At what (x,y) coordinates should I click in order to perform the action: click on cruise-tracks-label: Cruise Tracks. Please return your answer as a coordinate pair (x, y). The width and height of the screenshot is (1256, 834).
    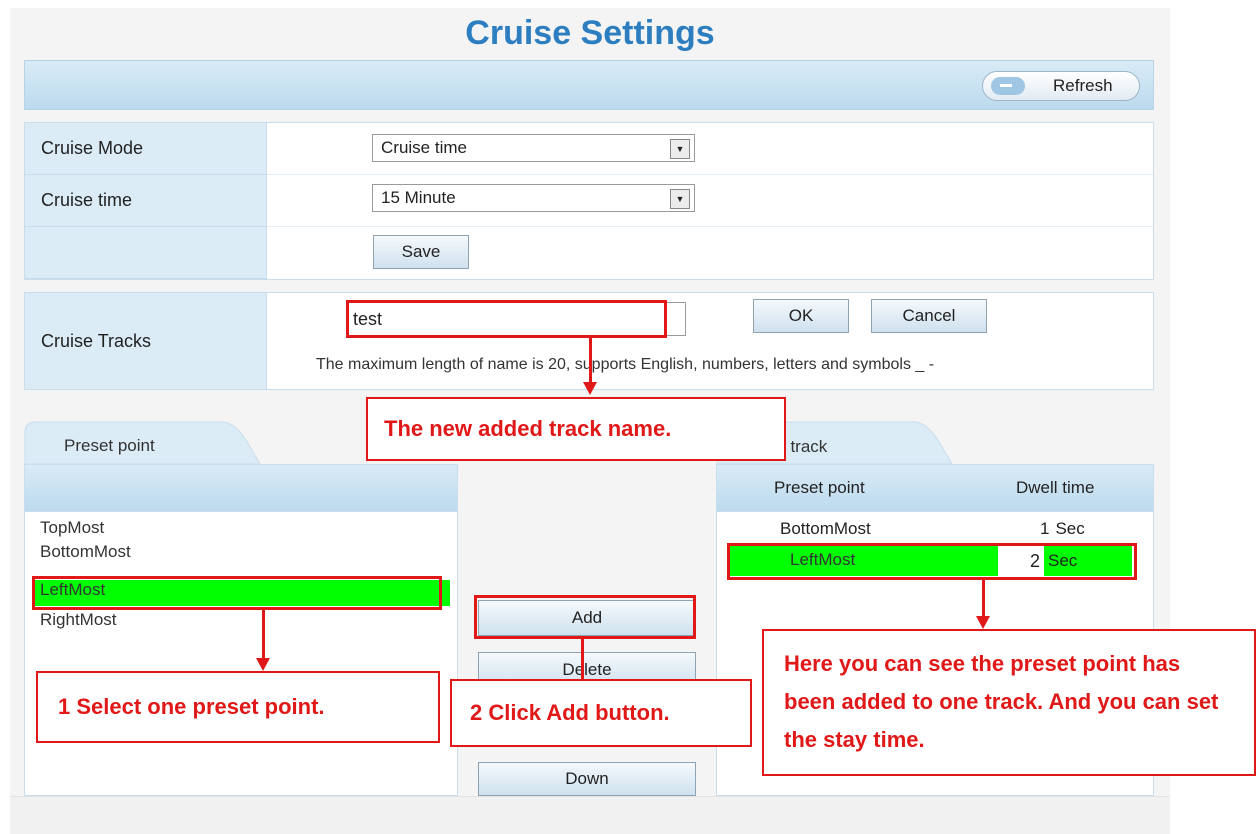
    Looking at the image, I should click on (146, 341).